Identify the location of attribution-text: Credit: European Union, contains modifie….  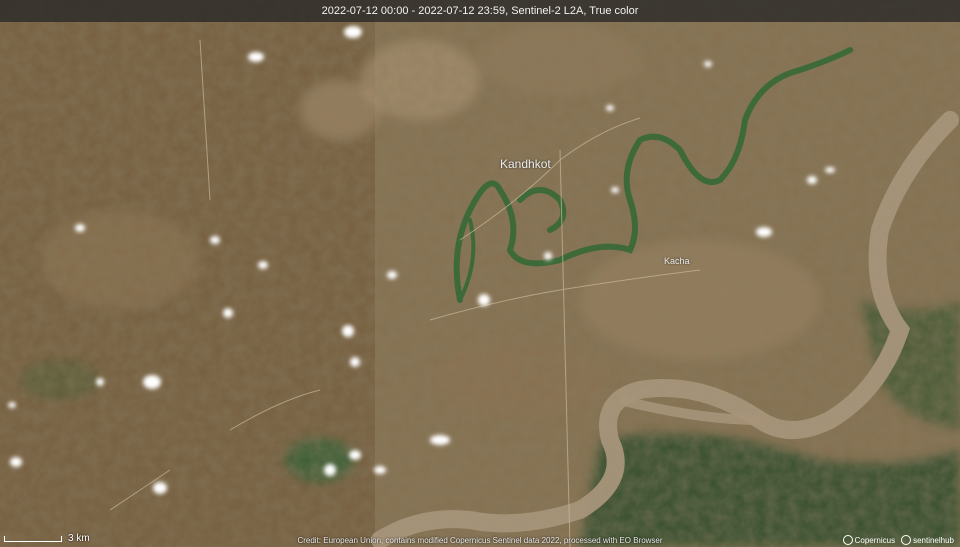
(480, 540).